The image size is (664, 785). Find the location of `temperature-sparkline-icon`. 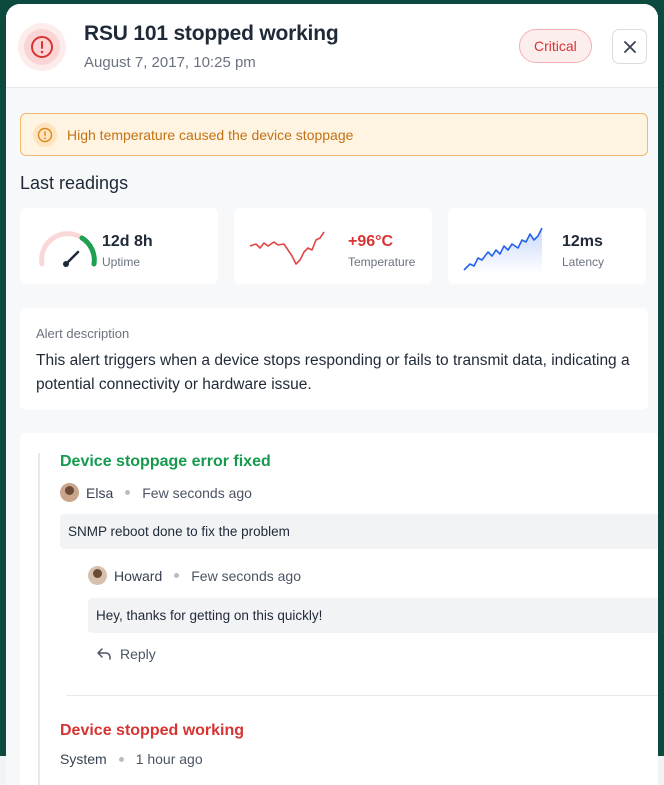

temperature-sparkline-icon is located at coordinates (287, 248).